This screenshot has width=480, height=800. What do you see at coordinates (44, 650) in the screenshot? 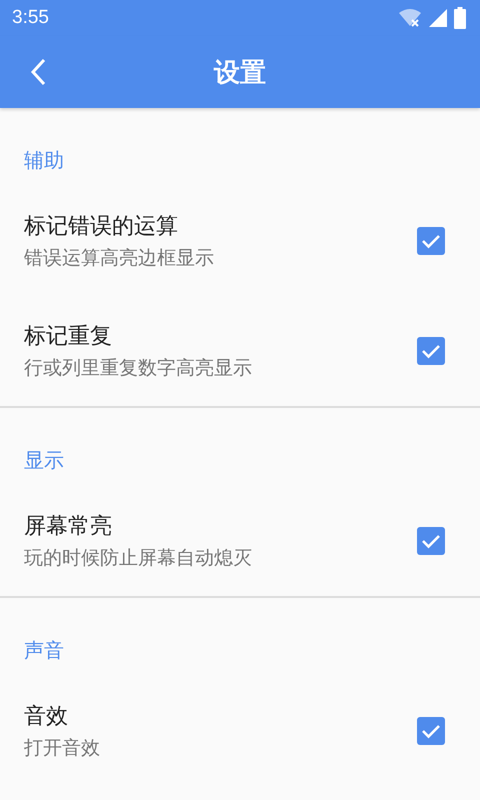
I see `section-header: 声音` at bounding box center [44, 650].